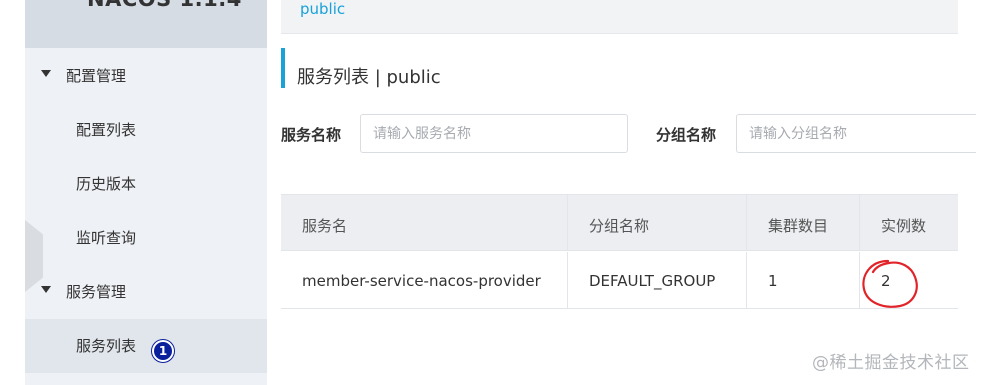 This screenshot has height=385, width=990. I want to click on service-name-field, so click(494, 133).